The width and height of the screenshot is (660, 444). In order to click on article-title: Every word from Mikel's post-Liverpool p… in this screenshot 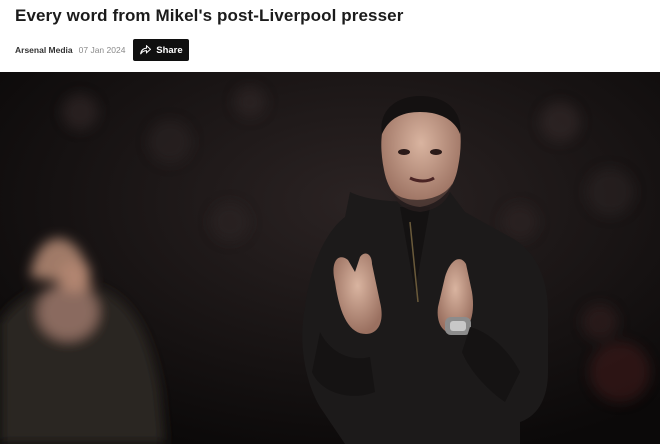, I will do `click(209, 15)`.